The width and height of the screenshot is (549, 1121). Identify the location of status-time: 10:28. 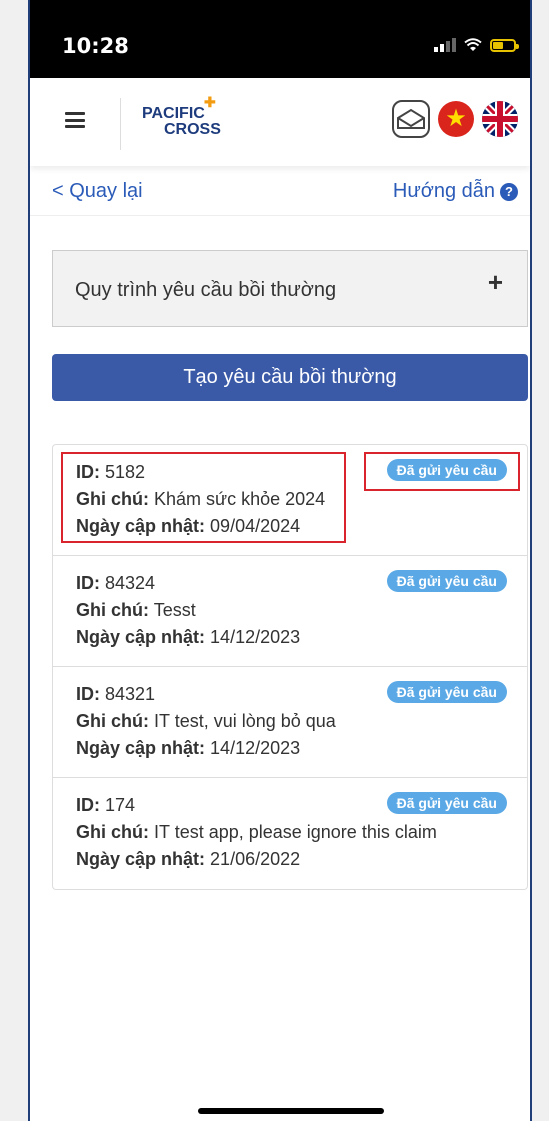
(95, 46).